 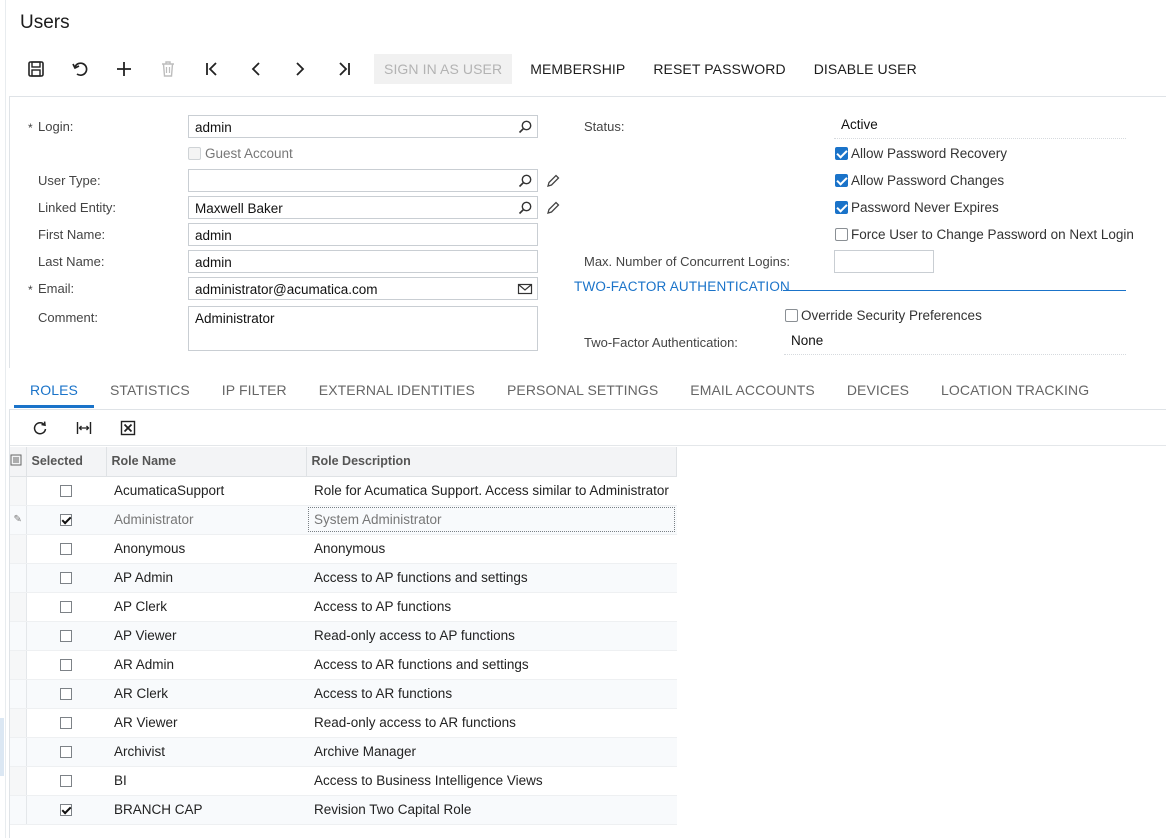 What do you see at coordinates (491, 549) in the screenshot?
I see `role-description-cell: Anonymous` at bounding box center [491, 549].